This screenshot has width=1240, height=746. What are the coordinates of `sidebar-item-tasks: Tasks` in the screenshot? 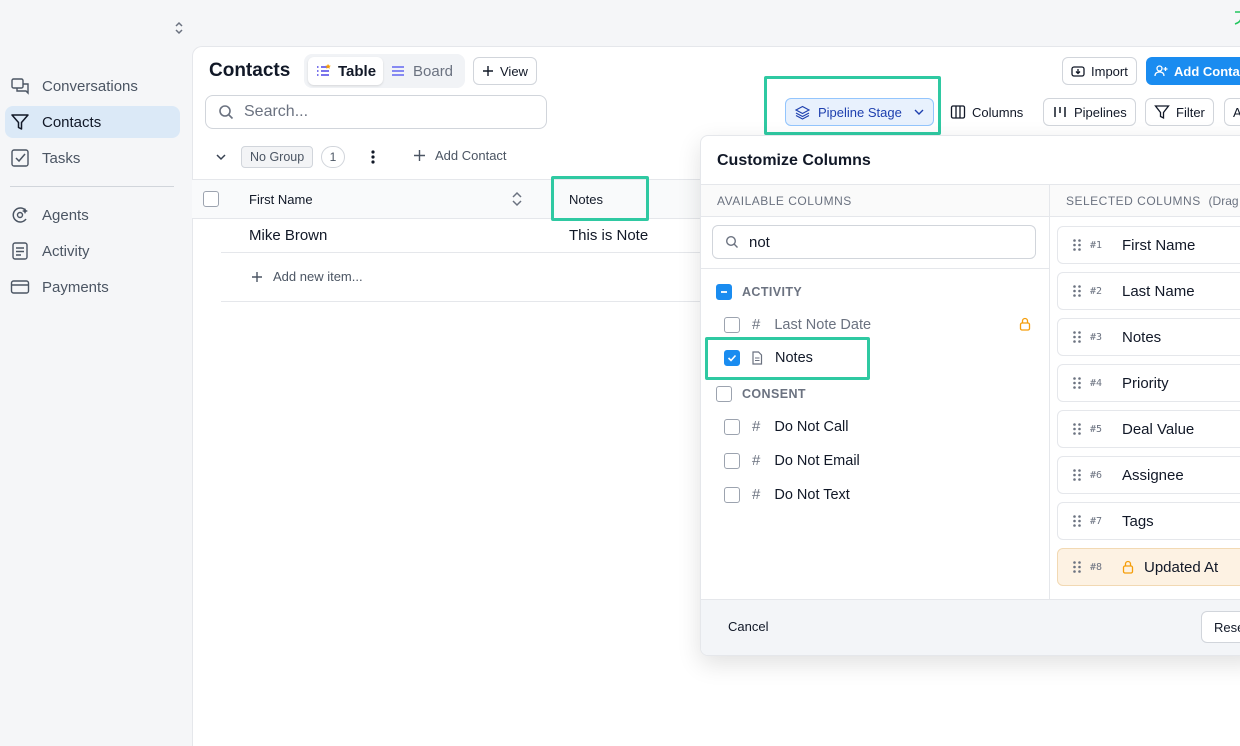 It's located at (92, 158).